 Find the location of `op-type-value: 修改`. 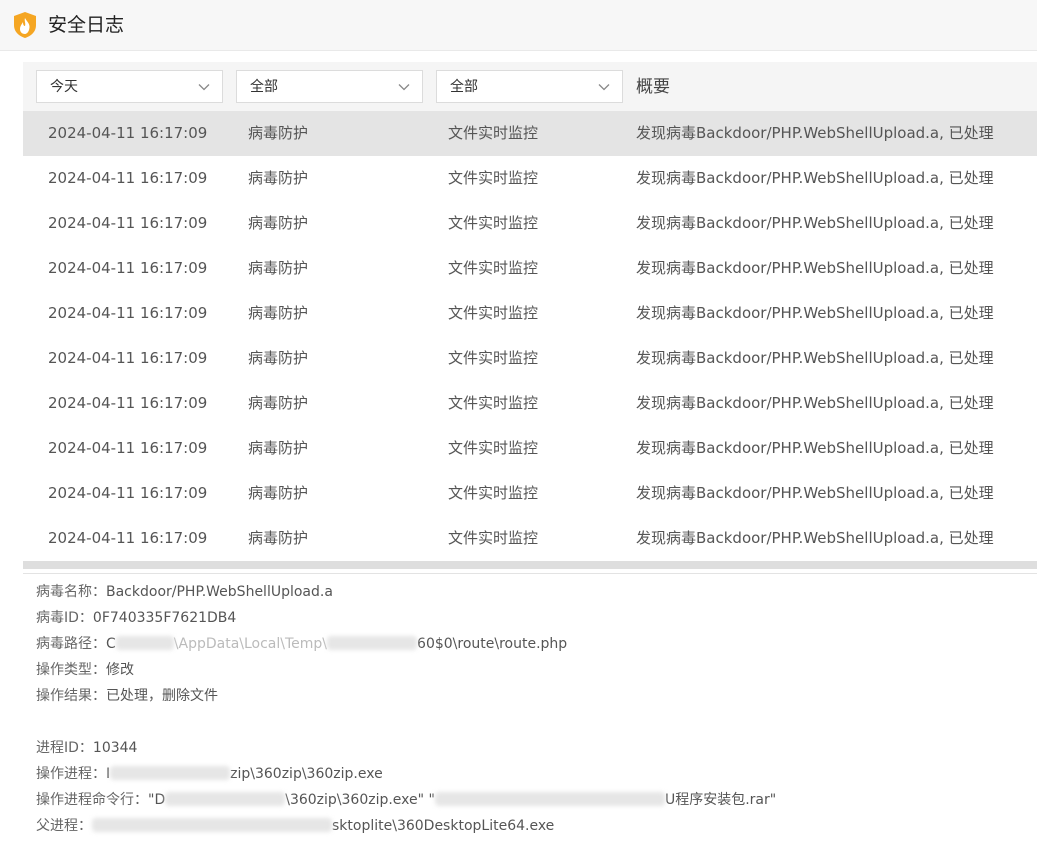

op-type-value: 修改 is located at coordinates (120, 670).